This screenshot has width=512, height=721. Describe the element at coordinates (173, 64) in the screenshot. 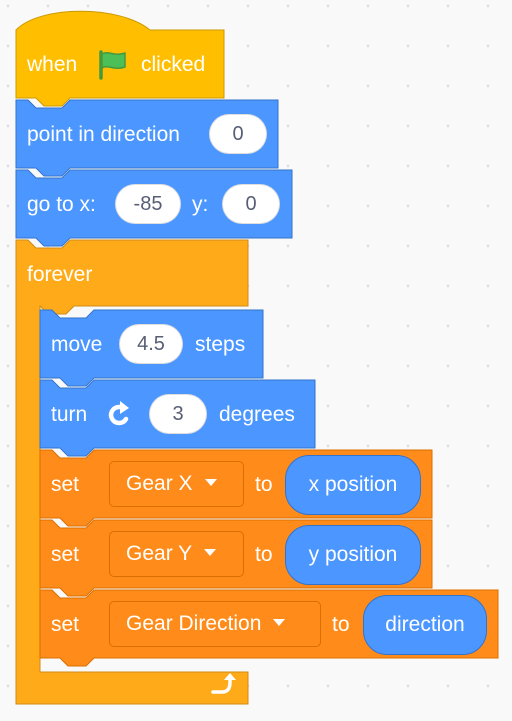

I see `clicked-label: clicked` at that location.